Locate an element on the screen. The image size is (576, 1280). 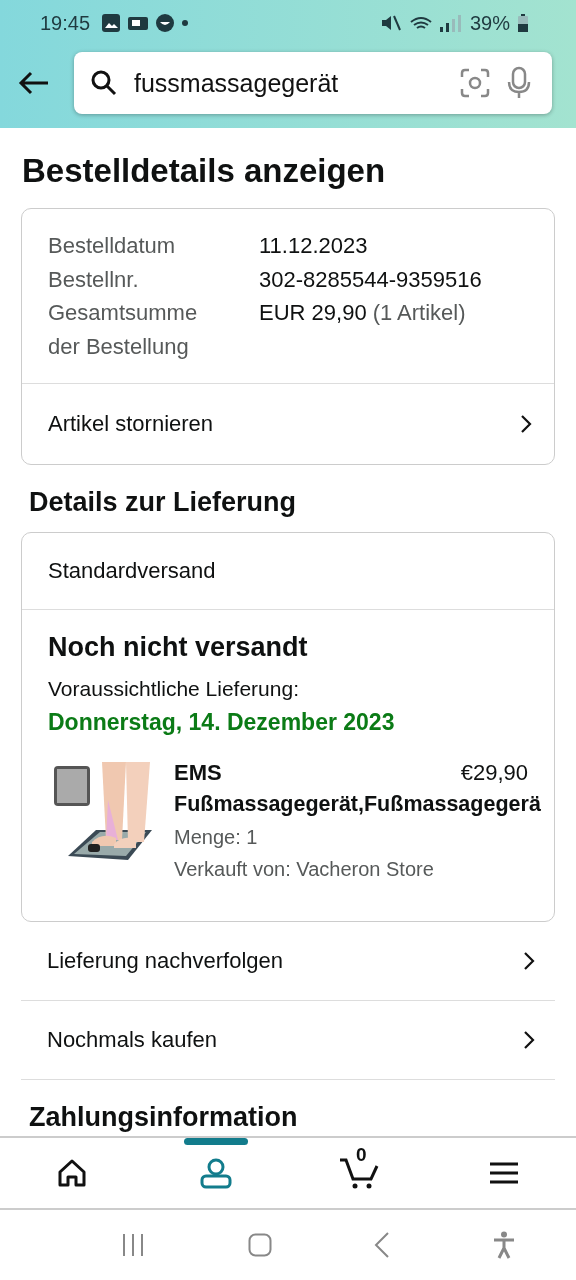
delivery-date: Donnerstag, 14. Dezember 2023 is located at coordinates (222, 722).